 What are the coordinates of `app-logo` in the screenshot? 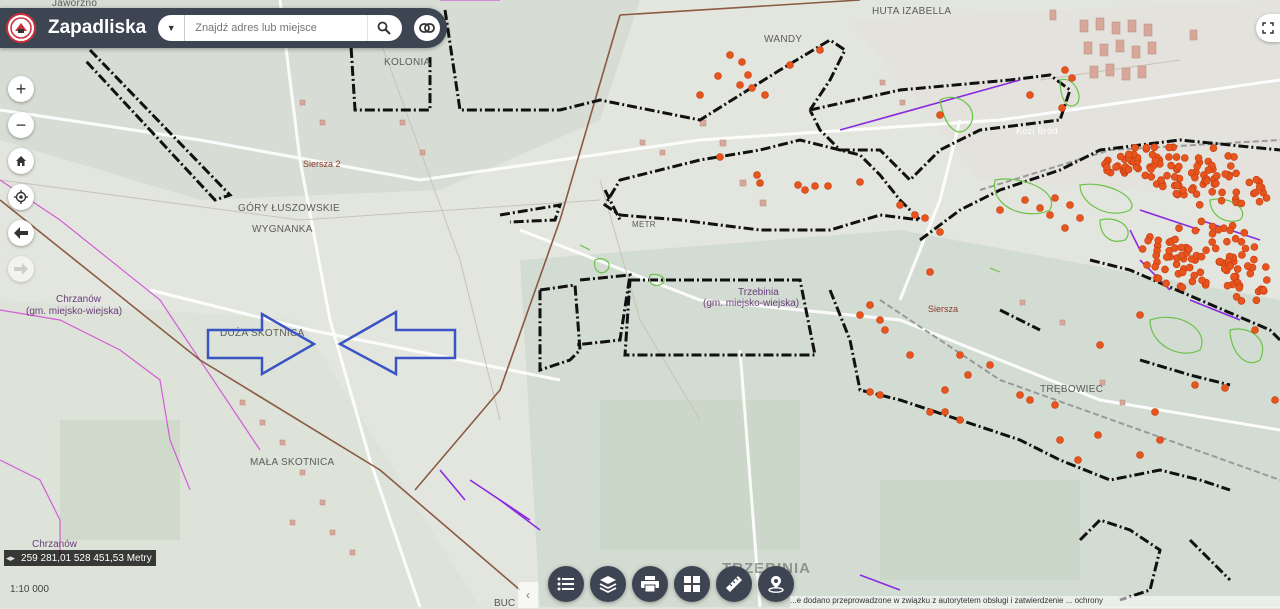 It's located at (21, 28).